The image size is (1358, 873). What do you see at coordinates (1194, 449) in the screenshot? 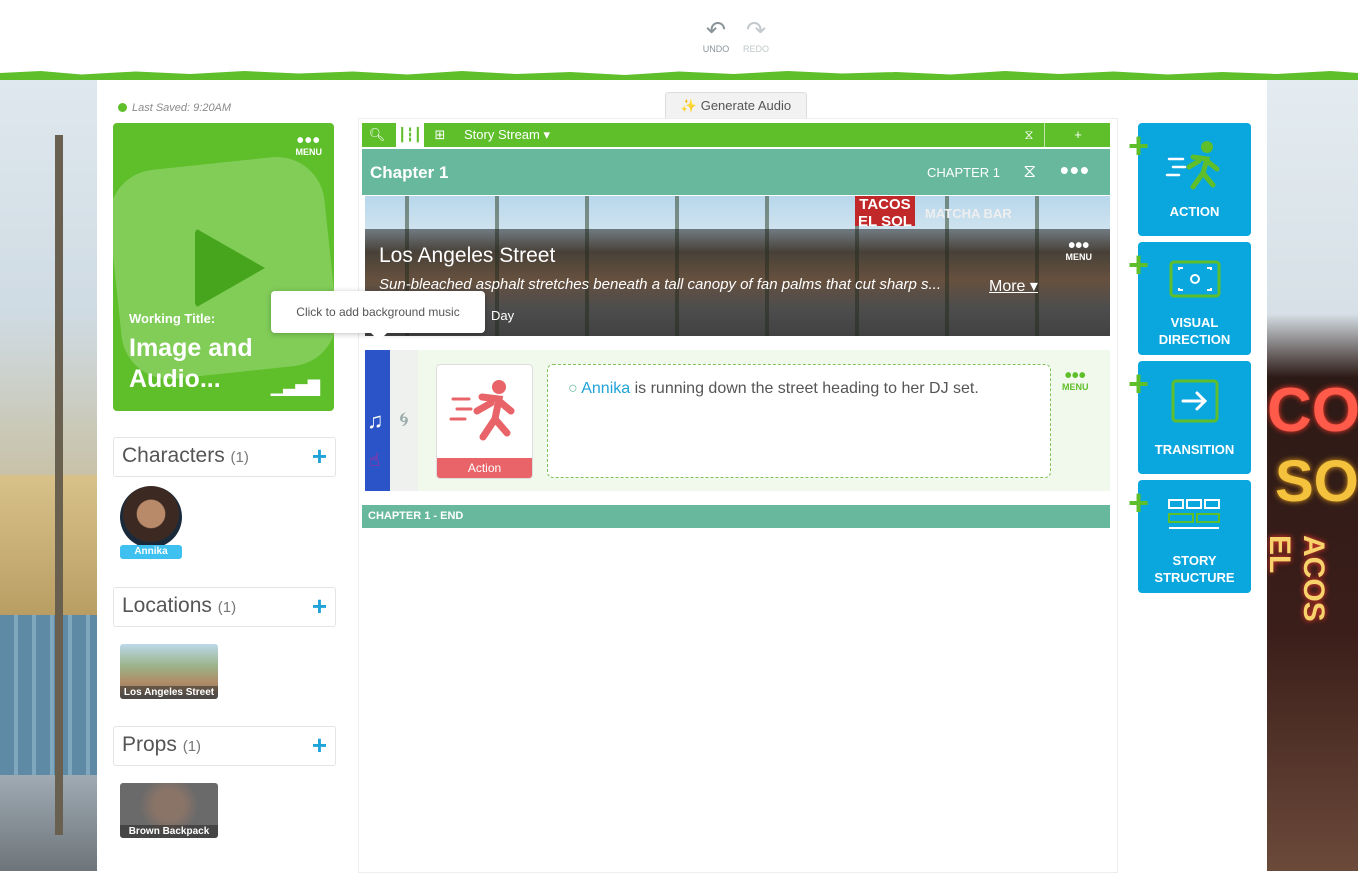
I see `transition-tile-label: TRANSITION` at bounding box center [1194, 449].